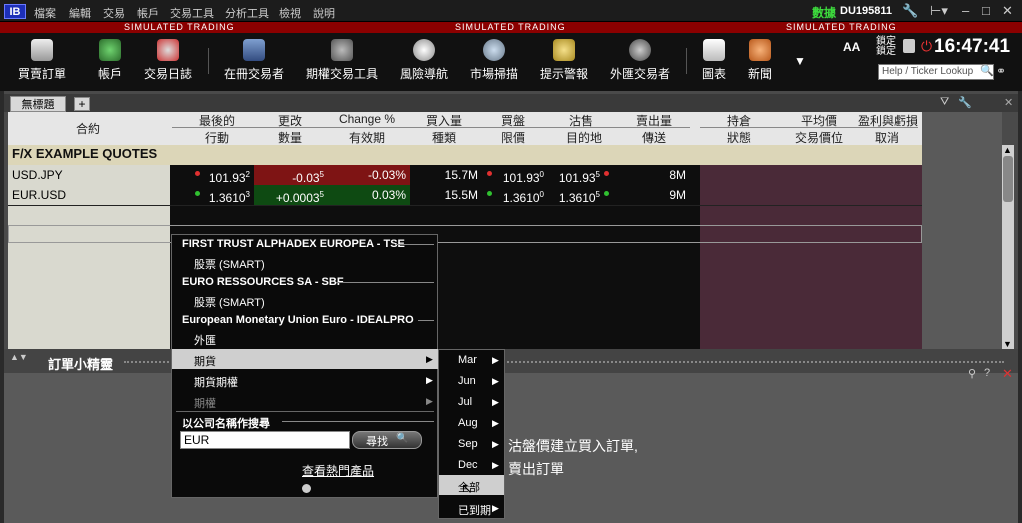 The width and height of the screenshot is (1022, 523). Describe the element at coordinates (424, 50) in the screenshot. I see `compass-icon` at that location.